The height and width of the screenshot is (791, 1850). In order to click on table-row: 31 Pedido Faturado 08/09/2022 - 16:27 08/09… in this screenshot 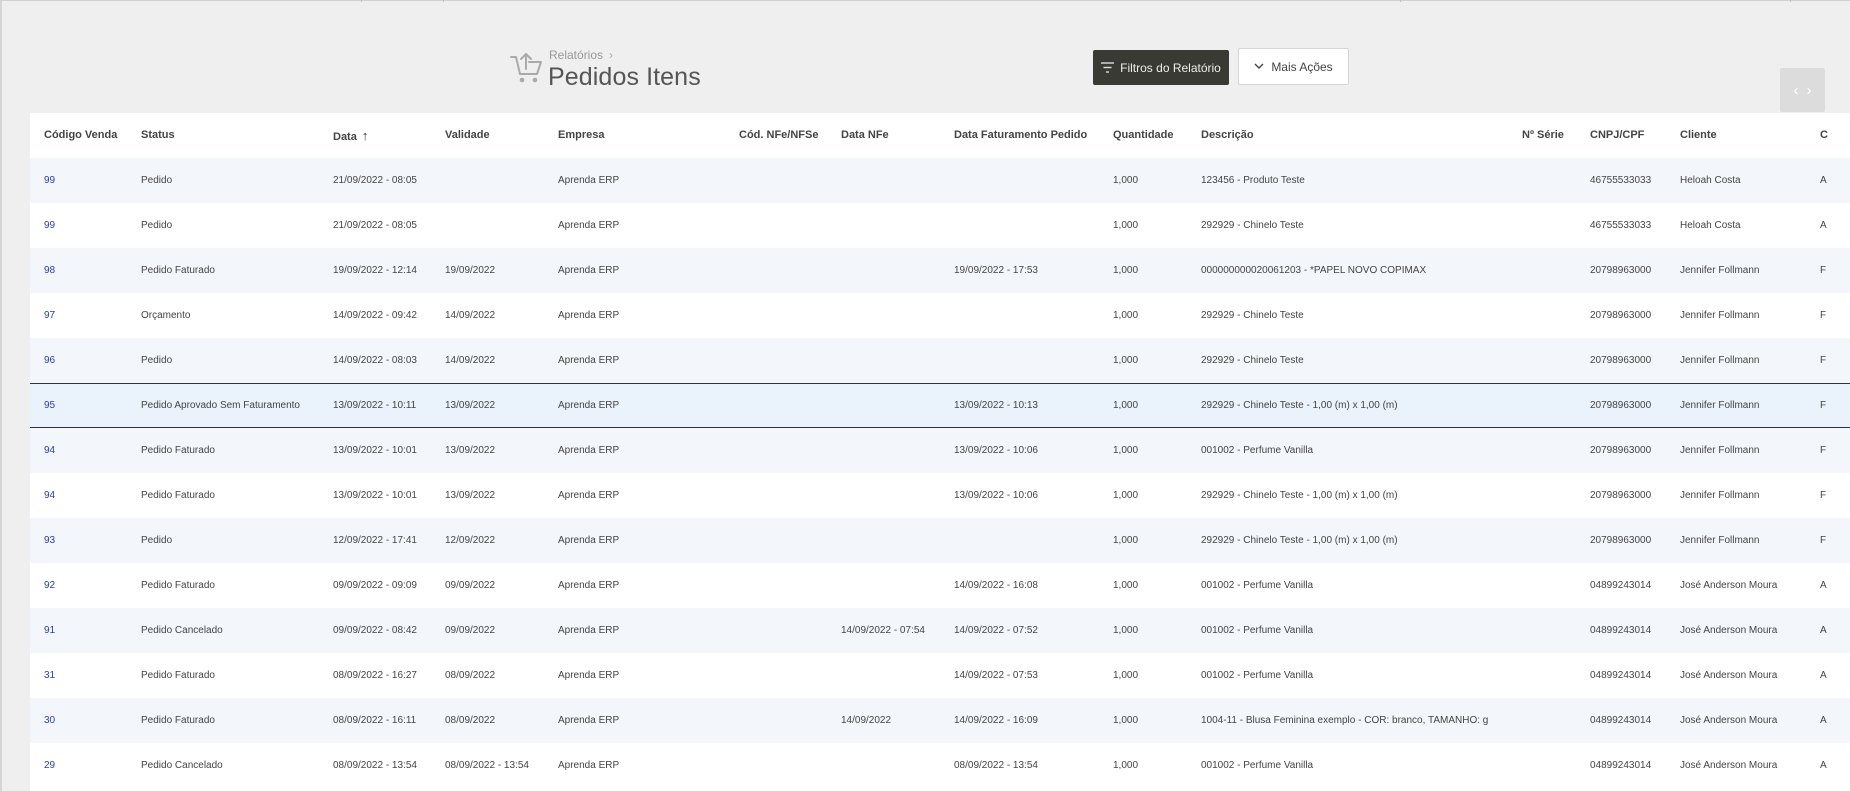, I will do `click(940, 675)`.